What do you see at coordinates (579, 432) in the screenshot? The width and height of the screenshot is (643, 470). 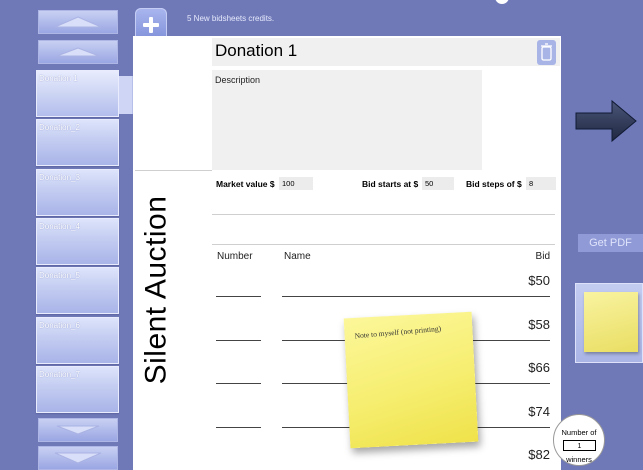 I see `winners-label-top: Number of` at bounding box center [579, 432].